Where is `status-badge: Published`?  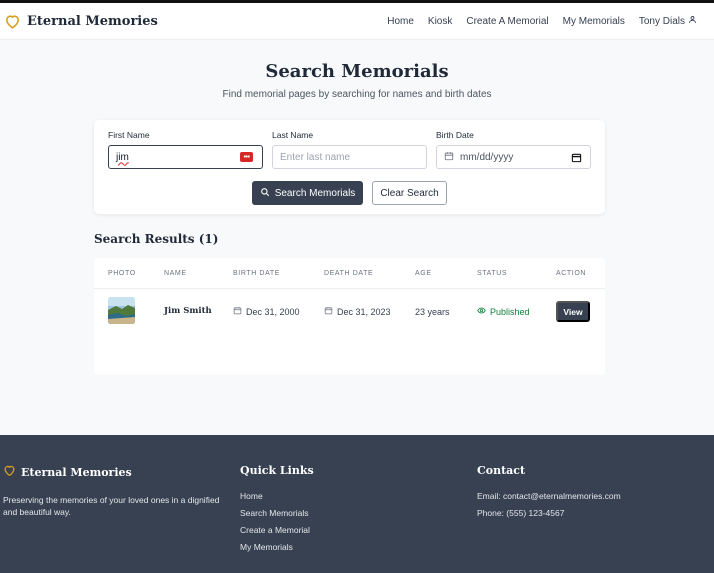 status-badge: Published is located at coordinates (503, 311).